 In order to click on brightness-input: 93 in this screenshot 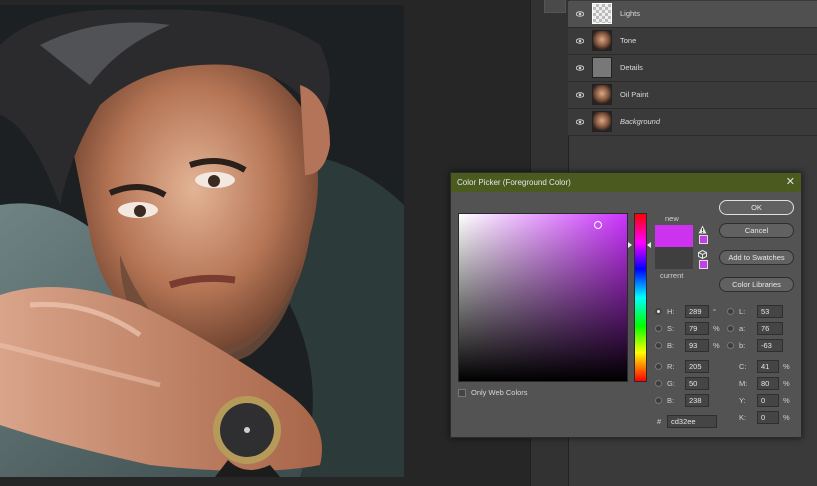, I will do `click(697, 345)`.